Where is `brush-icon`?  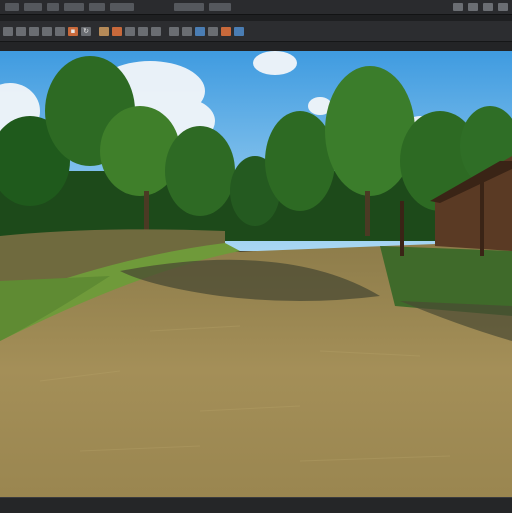
brush-icon is located at coordinates (156, 31).